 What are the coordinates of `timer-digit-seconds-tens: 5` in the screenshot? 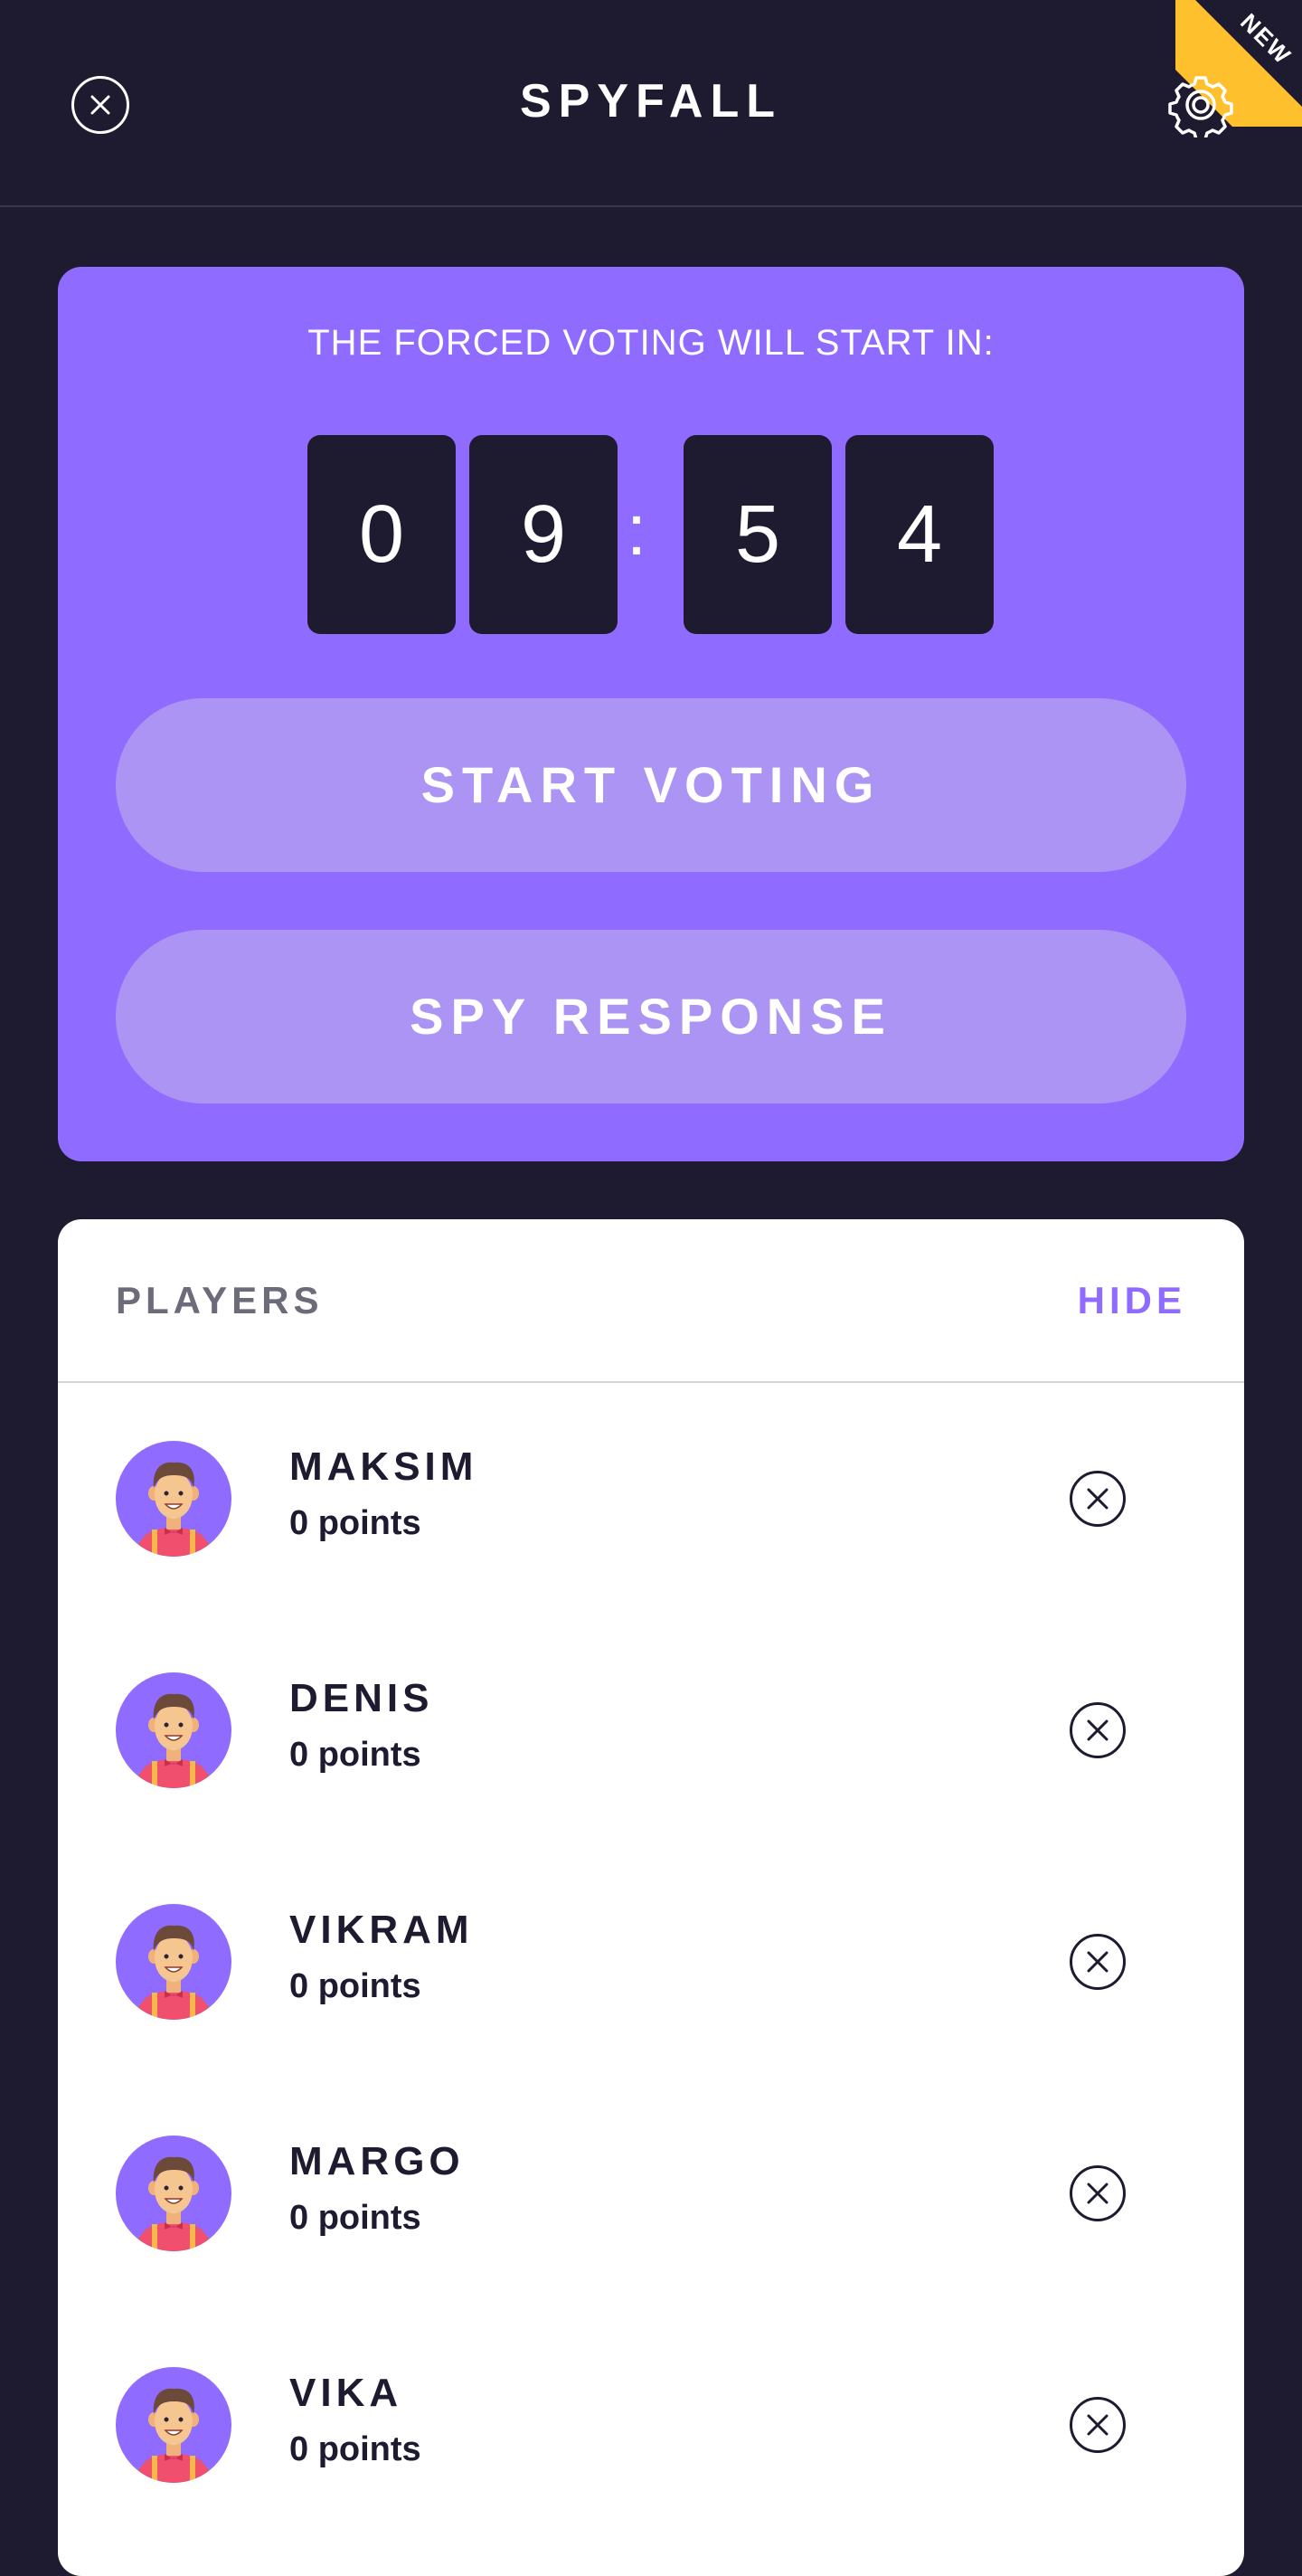 It's located at (758, 534).